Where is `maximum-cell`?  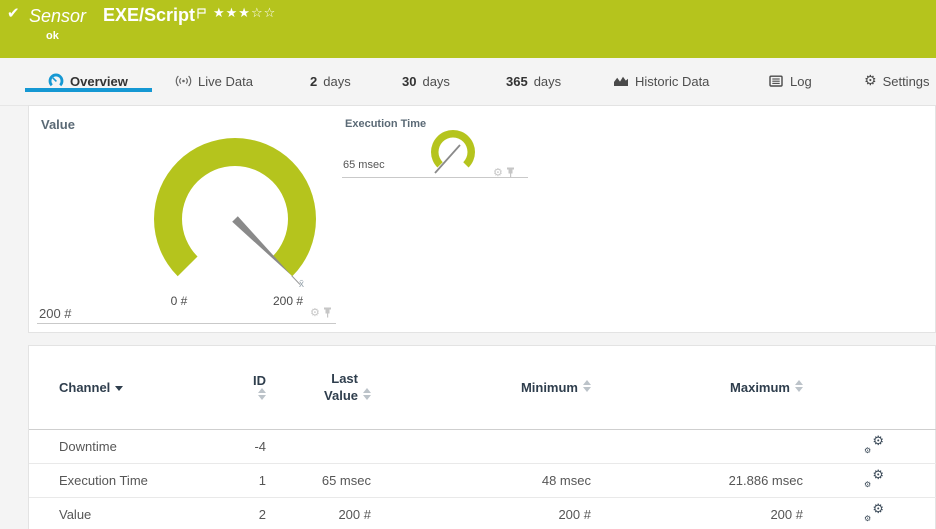 maximum-cell is located at coordinates (705, 446).